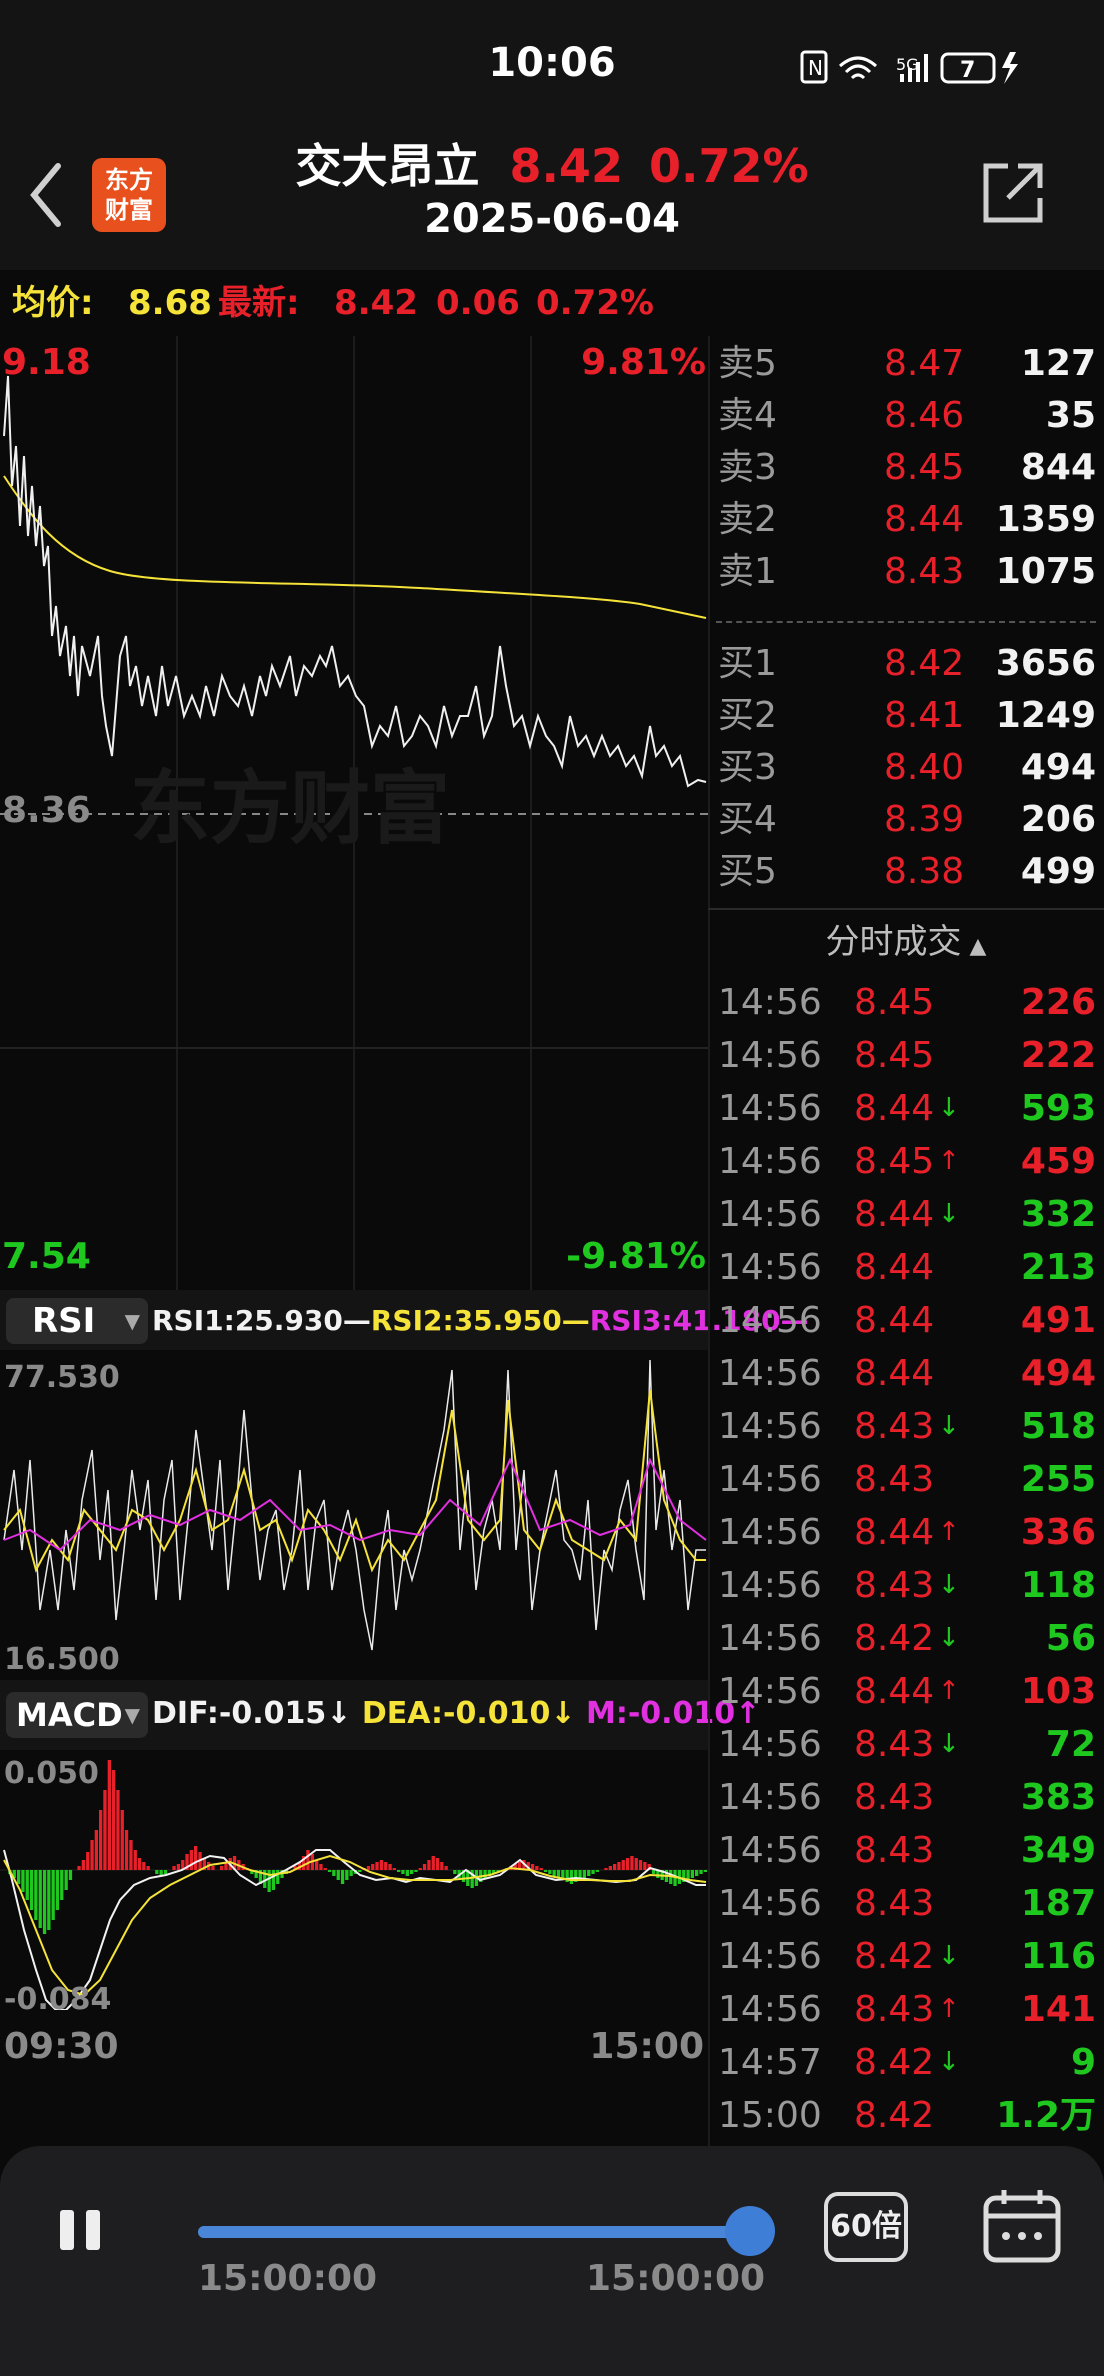 This screenshot has width=1104, height=2376. Describe the element at coordinates (1013, 193) in the screenshot. I see `share-icon` at that location.